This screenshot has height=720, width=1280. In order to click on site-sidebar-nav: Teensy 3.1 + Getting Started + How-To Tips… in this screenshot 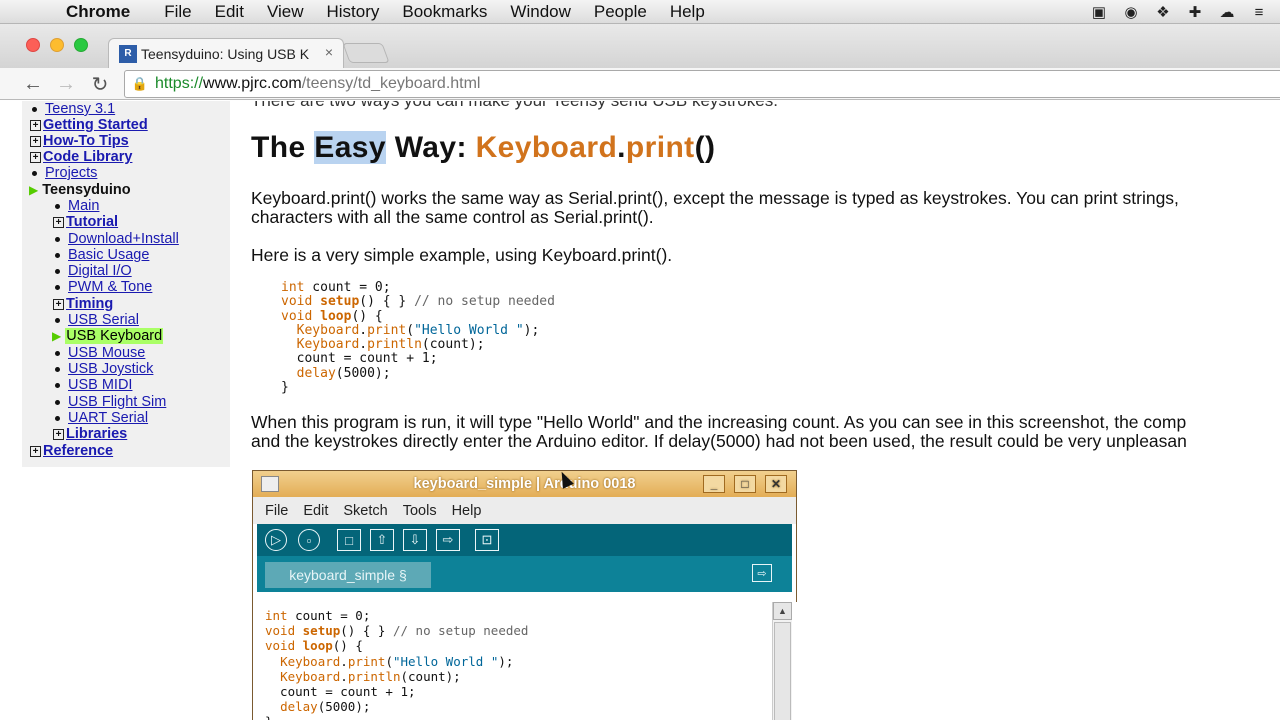, I will do `click(126, 284)`.